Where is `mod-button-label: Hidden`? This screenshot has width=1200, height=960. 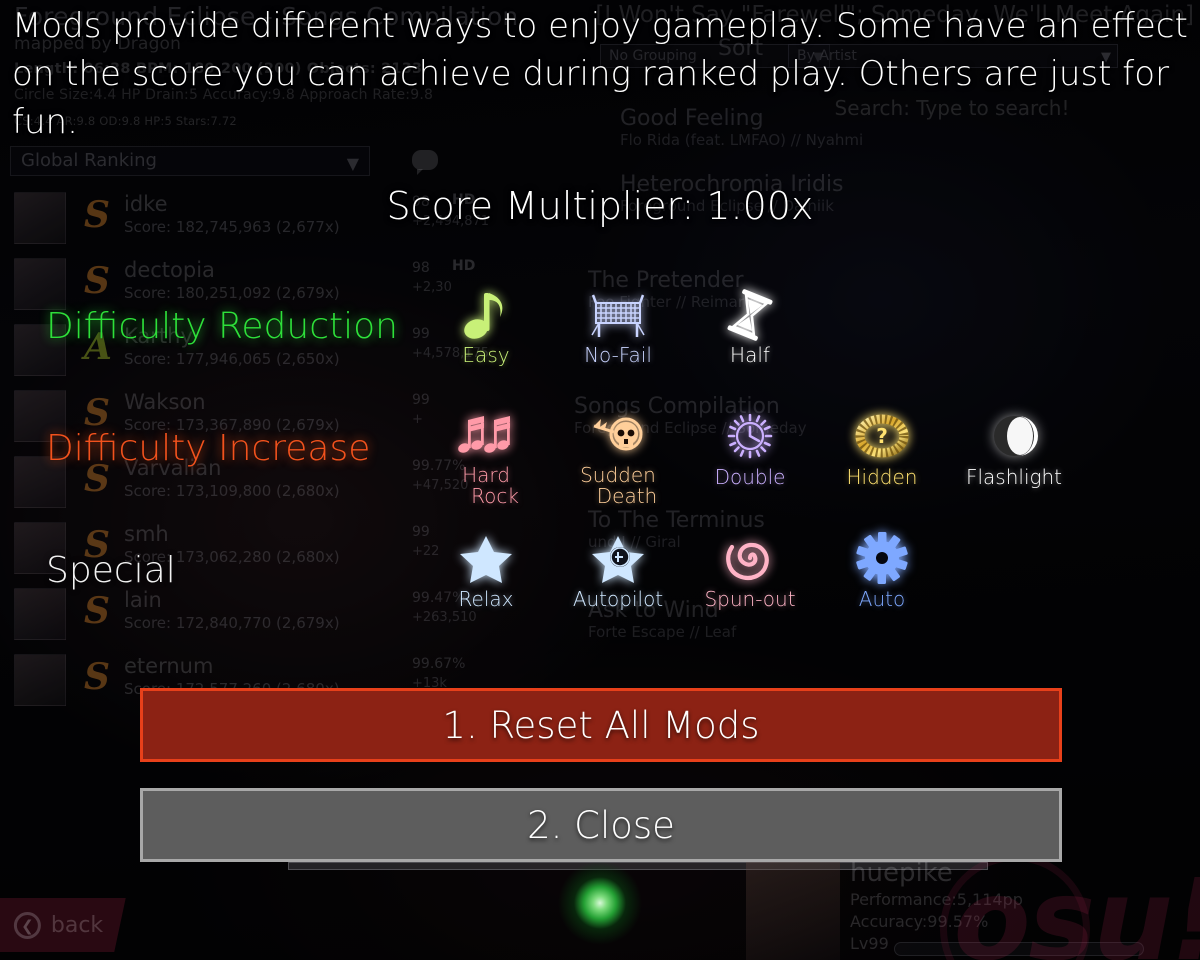
mod-button-label: Hidden is located at coordinates (882, 477).